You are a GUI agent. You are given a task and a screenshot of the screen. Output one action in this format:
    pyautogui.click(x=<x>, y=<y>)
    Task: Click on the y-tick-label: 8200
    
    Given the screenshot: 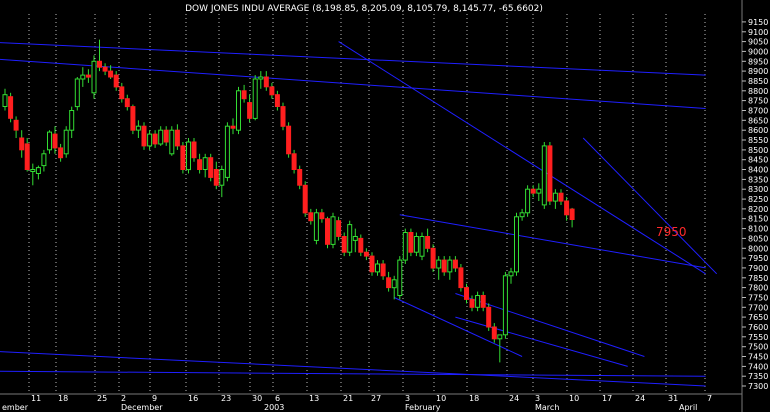 What is the action you would take?
    pyautogui.click(x=758, y=209)
    